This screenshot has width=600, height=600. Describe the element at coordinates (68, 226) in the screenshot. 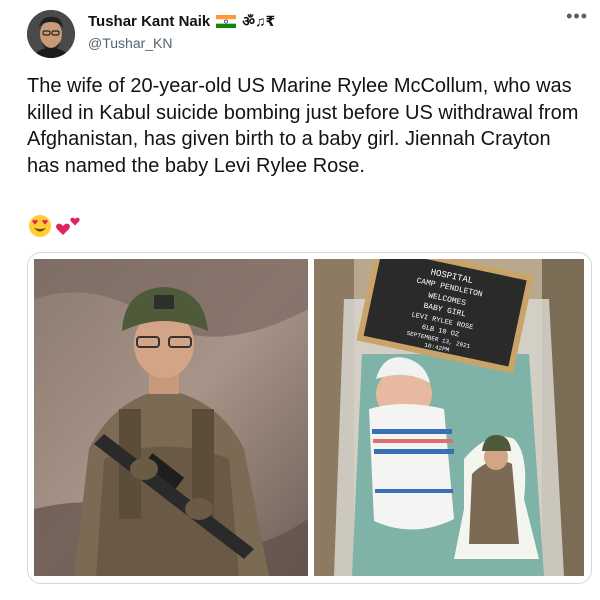

I see `two-hearts-emoji-icon` at that location.